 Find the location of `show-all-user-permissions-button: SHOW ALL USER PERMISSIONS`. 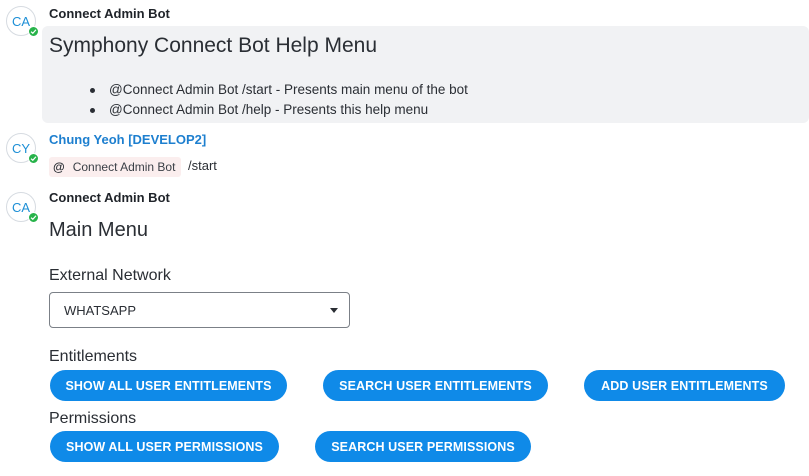

show-all-user-permissions-button: SHOW ALL USER PERMISSIONS is located at coordinates (164, 446).